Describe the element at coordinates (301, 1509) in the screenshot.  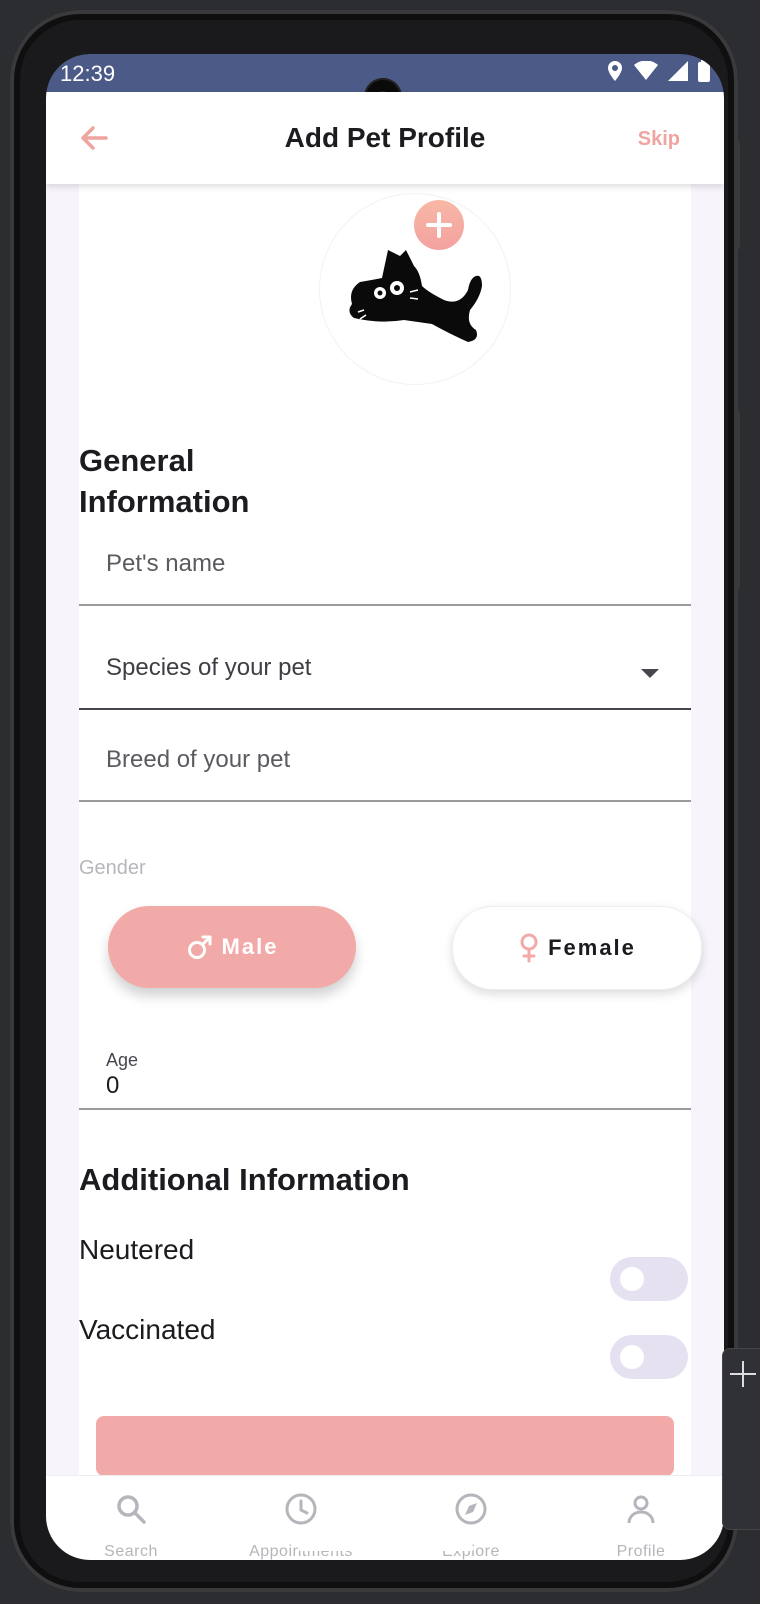
I see `clock-icon` at that location.